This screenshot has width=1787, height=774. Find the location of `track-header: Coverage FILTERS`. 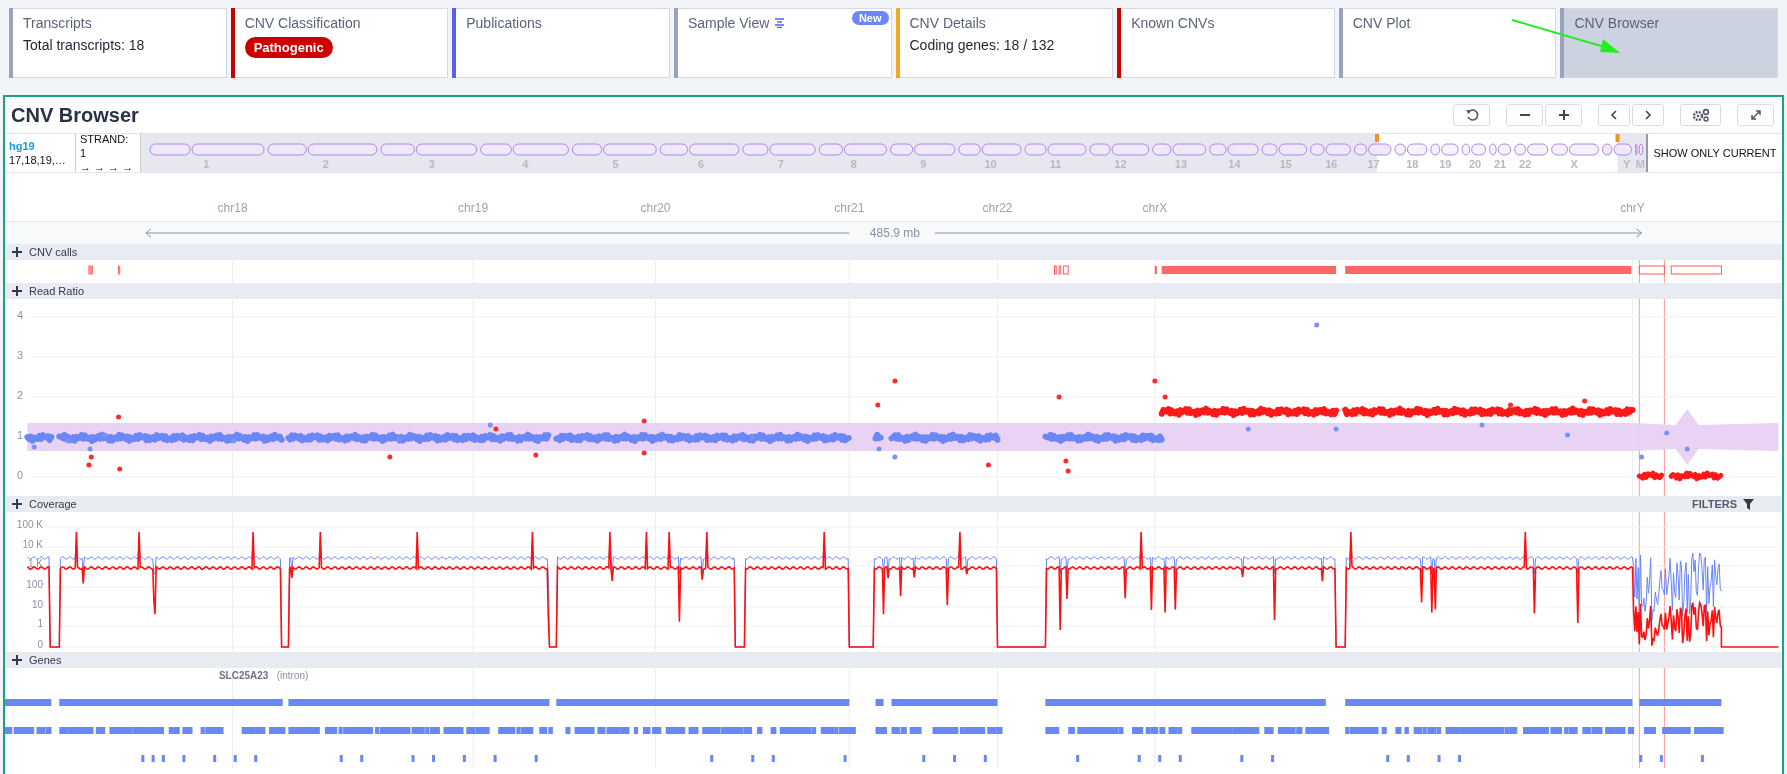

track-header: Coverage FILTERS is located at coordinates (893, 504).